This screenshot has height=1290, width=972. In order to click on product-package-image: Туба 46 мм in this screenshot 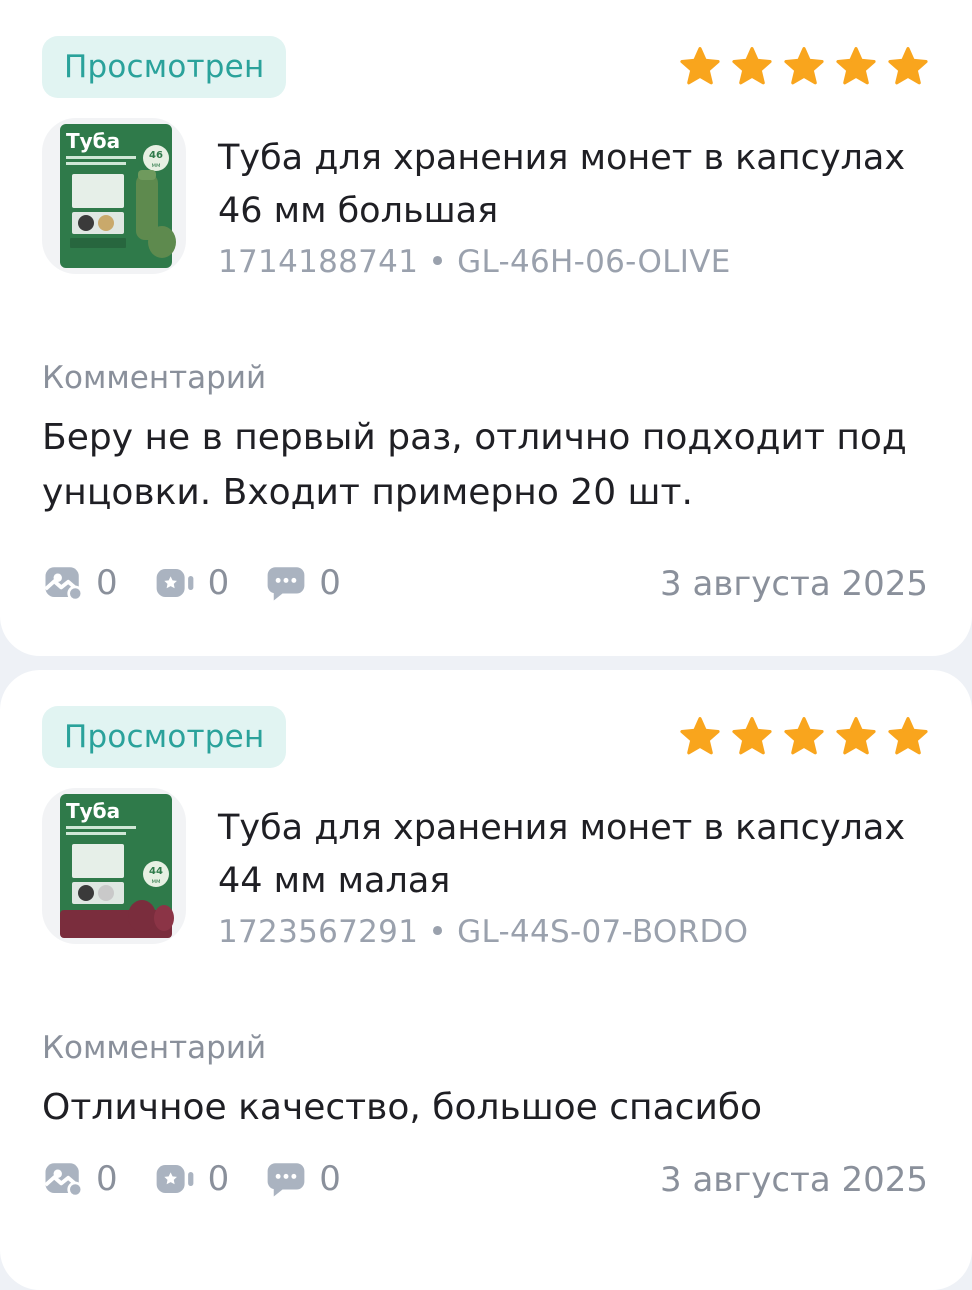, I will do `click(118, 196)`.